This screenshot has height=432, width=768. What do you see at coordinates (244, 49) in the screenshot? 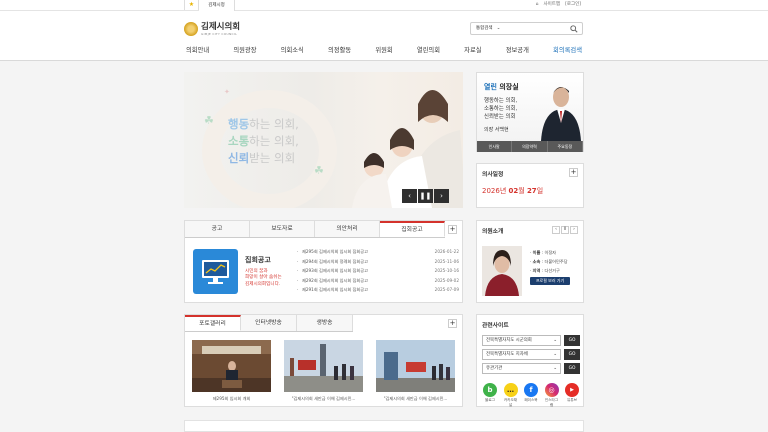
I see `nav-item-member-plaza: 의원광장` at bounding box center [244, 49].